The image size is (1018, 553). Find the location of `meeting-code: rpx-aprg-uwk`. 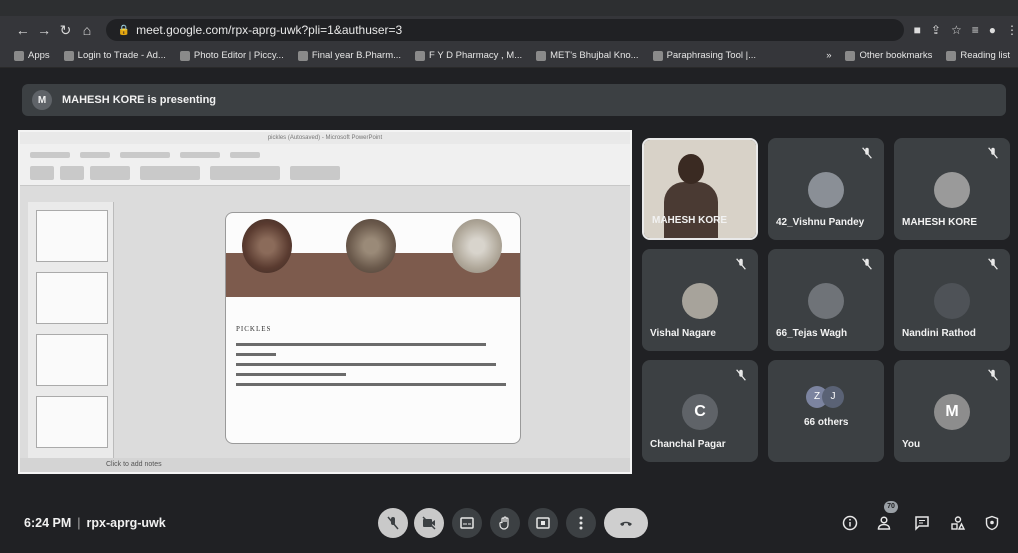

meeting-code: rpx-aprg-uwk is located at coordinates (126, 523).